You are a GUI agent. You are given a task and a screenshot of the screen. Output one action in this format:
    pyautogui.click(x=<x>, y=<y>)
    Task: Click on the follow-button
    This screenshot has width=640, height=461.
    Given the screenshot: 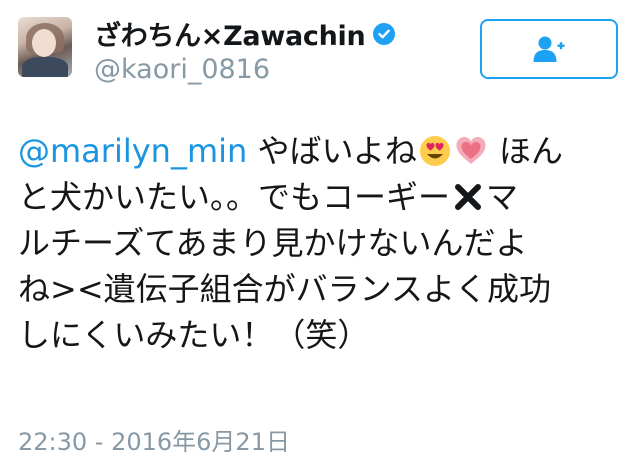 What is the action you would take?
    pyautogui.click(x=549, y=49)
    